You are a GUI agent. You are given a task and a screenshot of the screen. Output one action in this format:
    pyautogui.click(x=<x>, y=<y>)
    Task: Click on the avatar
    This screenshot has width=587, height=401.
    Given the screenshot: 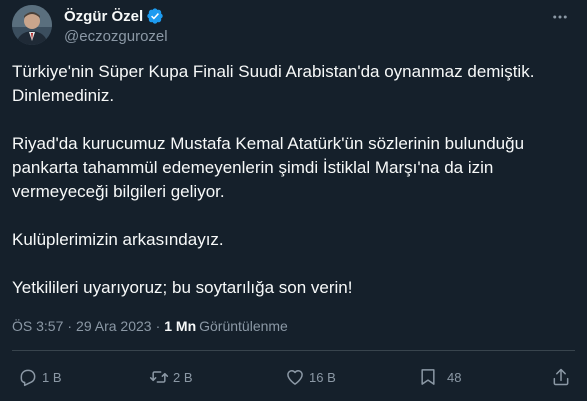 What is the action you would take?
    pyautogui.click(x=32, y=25)
    